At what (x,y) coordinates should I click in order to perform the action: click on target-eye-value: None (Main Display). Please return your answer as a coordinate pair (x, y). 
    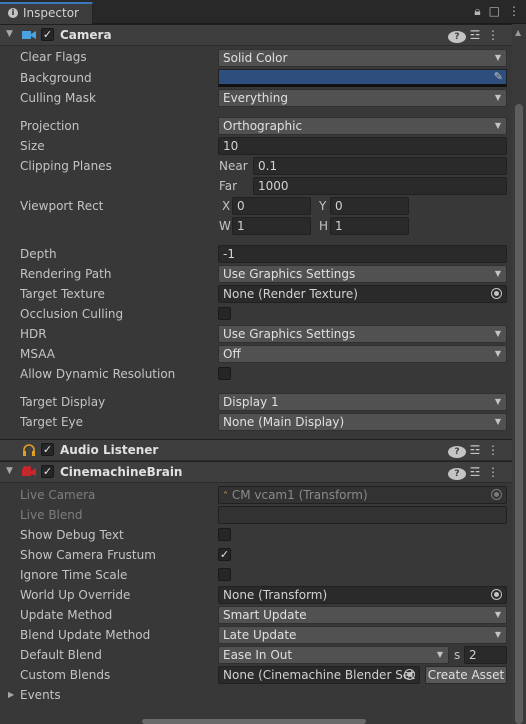
    Looking at the image, I should click on (284, 422).